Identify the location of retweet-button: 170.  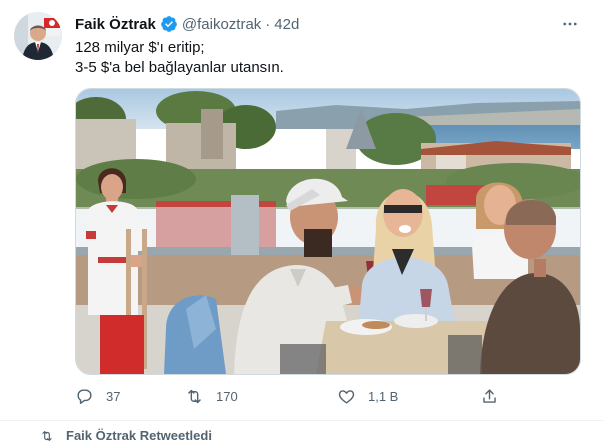
(211, 396).